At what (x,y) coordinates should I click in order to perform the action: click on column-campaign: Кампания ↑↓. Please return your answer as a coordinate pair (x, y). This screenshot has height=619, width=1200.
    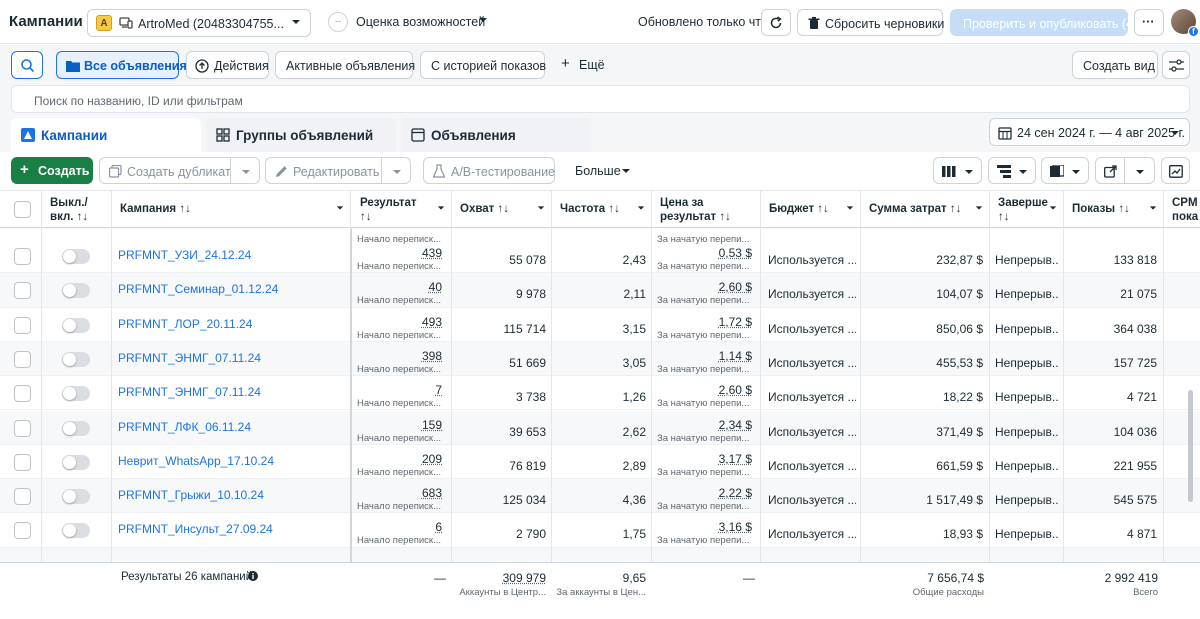
    Looking at the image, I should click on (231, 210).